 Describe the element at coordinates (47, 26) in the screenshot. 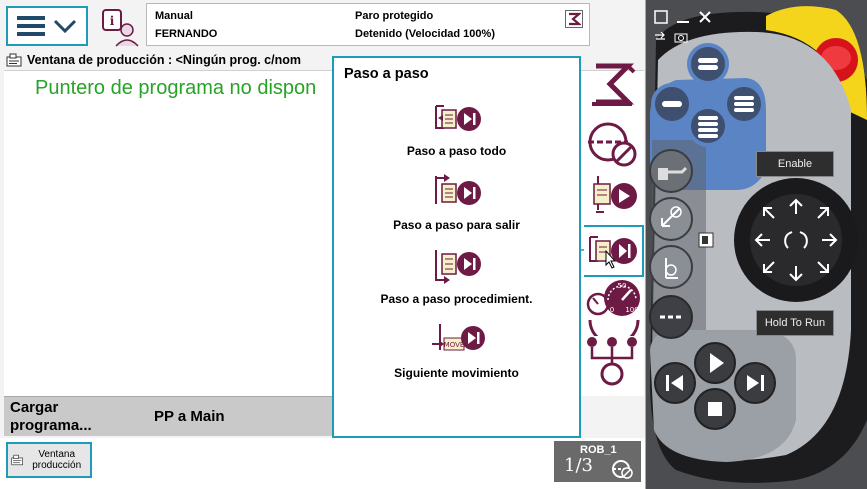

I see `main-menu-button` at that location.